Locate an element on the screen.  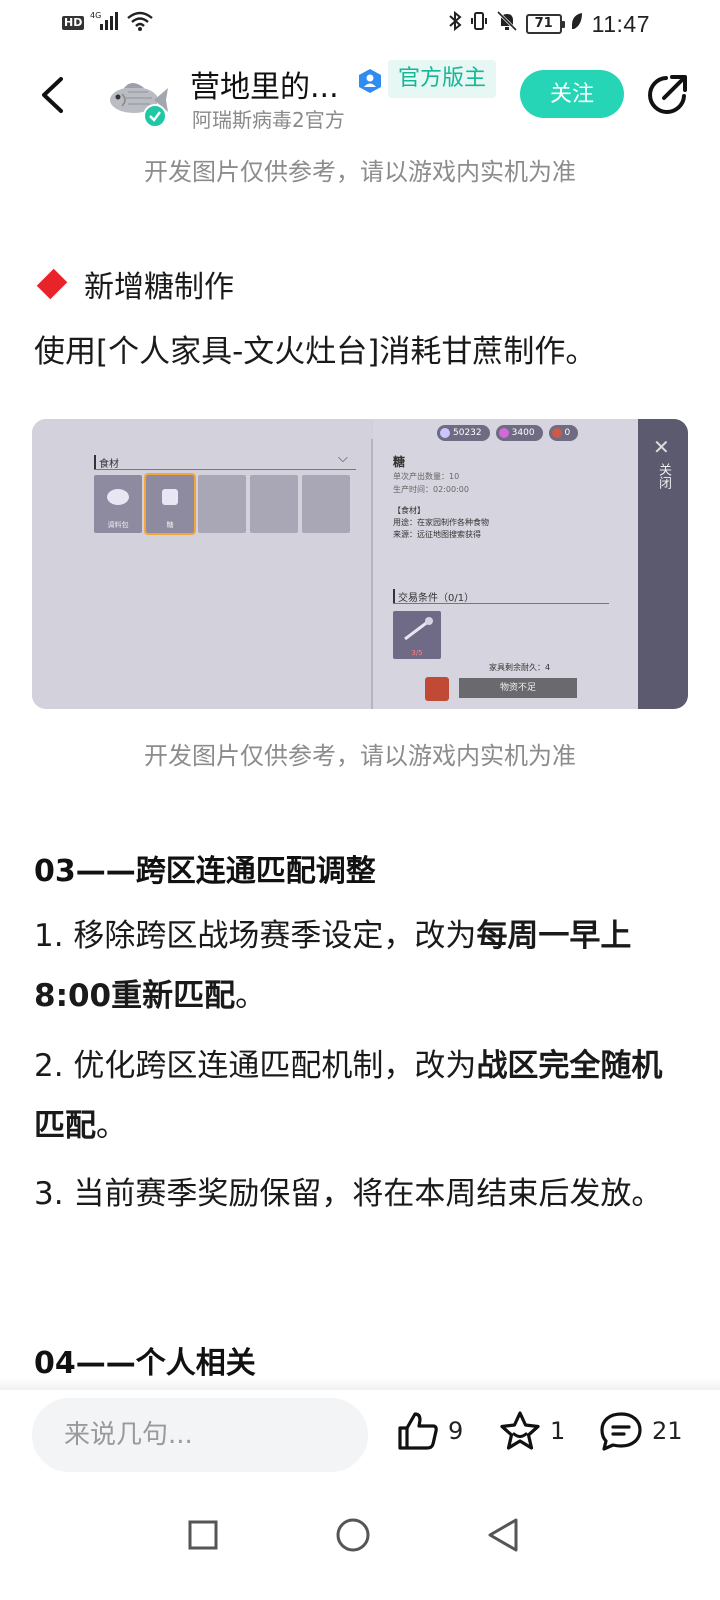
leaf-icon is located at coordinates (577, 24).